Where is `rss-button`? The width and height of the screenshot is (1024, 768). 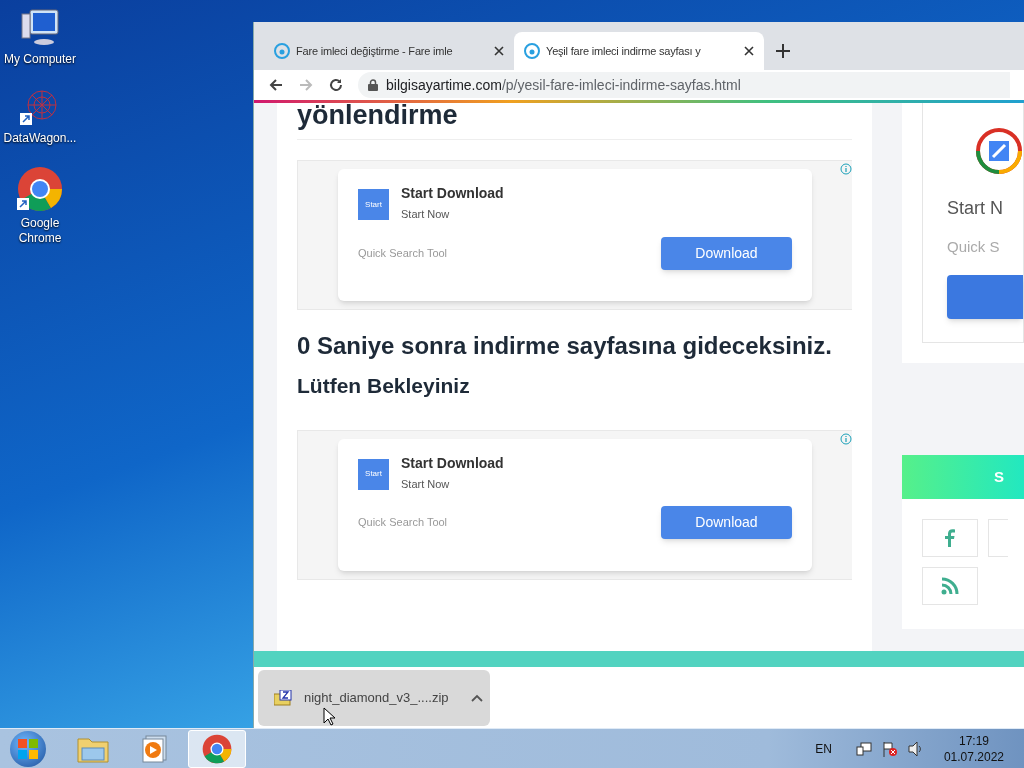 rss-button is located at coordinates (950, 586).